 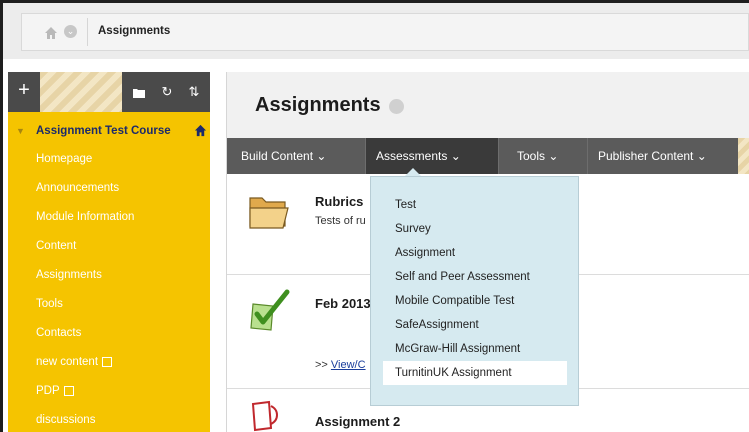 I want to click on refresh-button: ↻, so click(x=167, y=92).